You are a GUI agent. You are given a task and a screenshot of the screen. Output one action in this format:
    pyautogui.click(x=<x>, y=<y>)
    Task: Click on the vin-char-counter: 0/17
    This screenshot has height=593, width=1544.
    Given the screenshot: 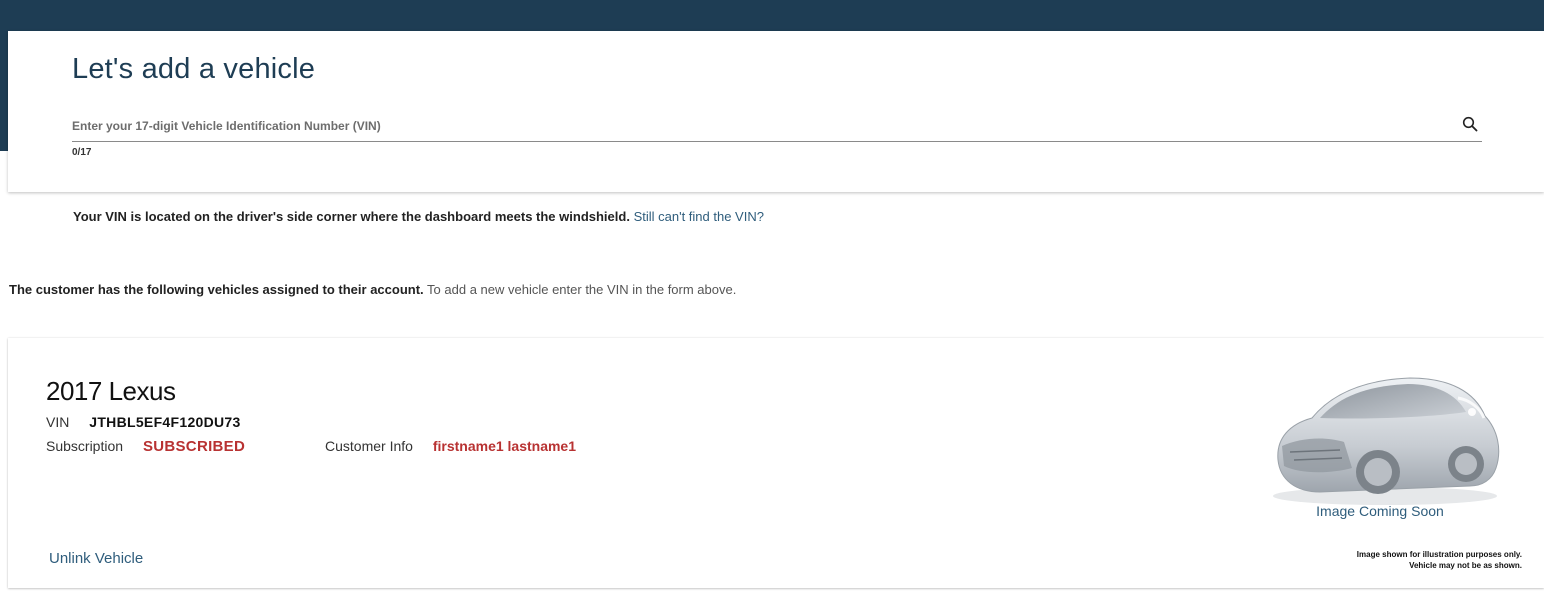 What is the action you would take?
    pyautogui.click(x=82, y=152)
    